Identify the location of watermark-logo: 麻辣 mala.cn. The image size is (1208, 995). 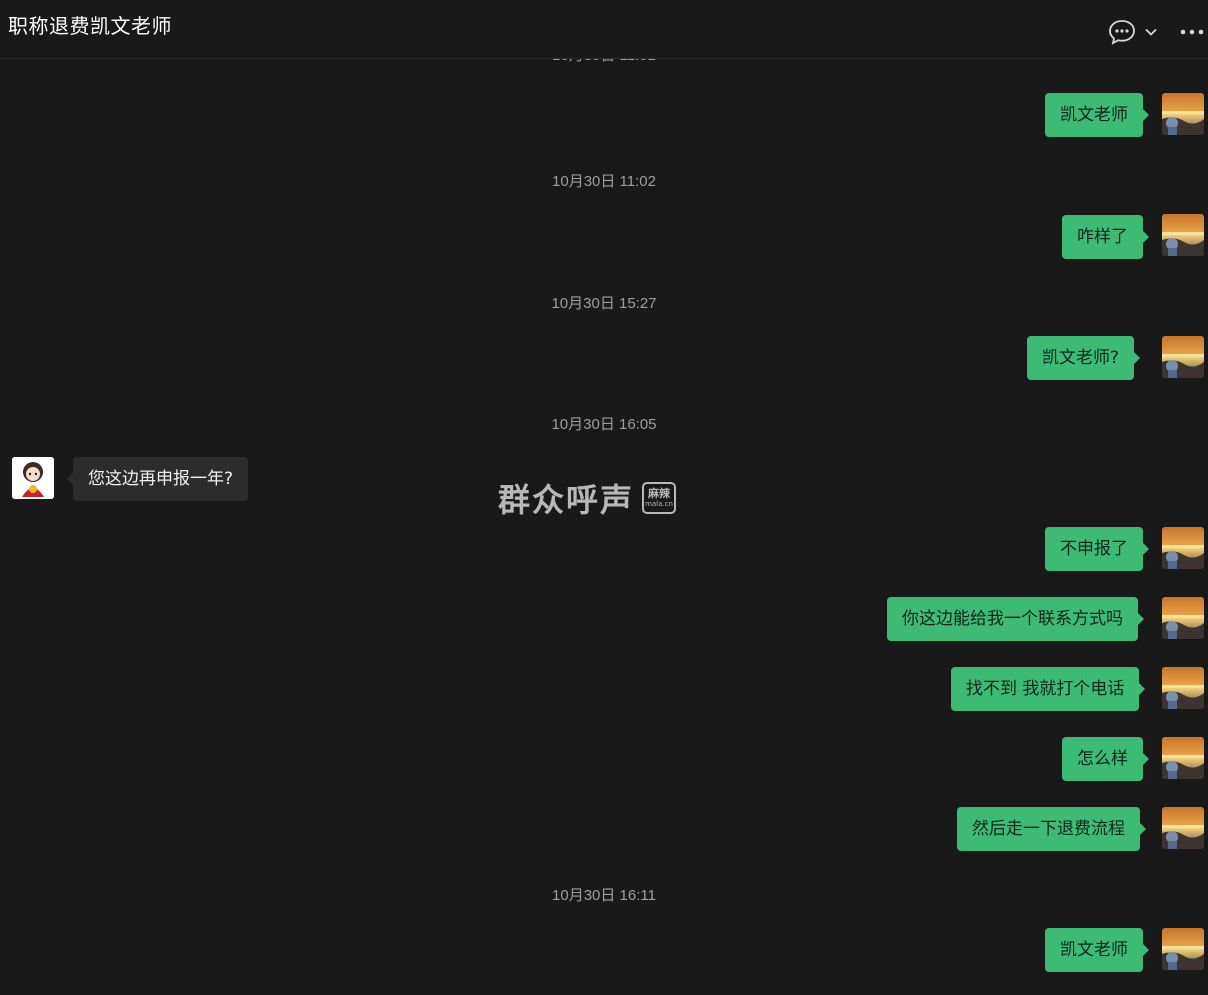
(659, 498).